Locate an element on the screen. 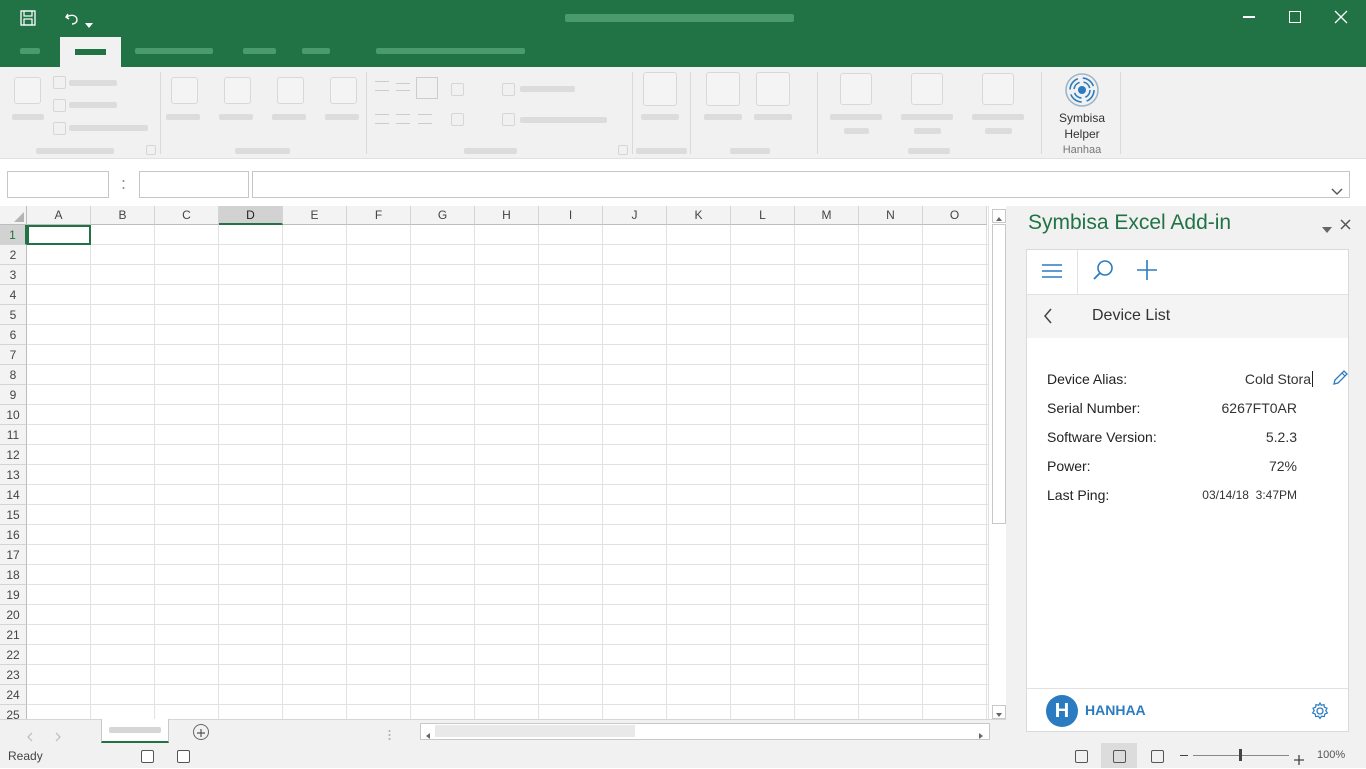 This screenshot has height=769, width=1366. column-header: L is located at coordinates (763, 215).